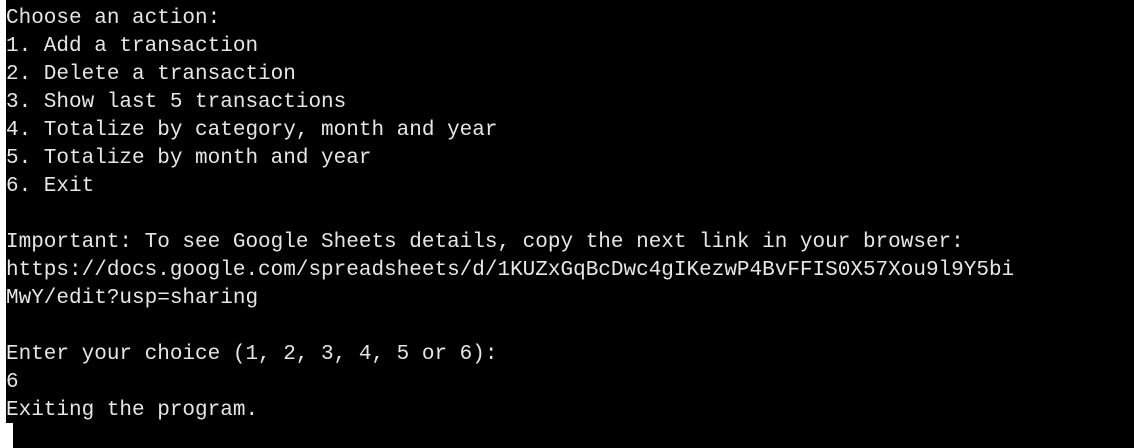  I want to click on choice-prompt: Enter your choice (1, 2, 3, 4, 5 or 6):, so click(252, 354).